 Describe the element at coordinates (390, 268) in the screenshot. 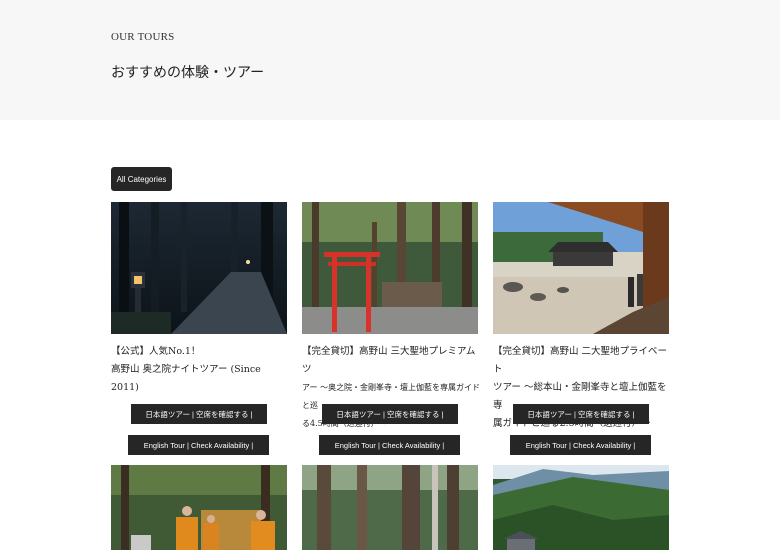

I see `tour-image-torii-gate` at that location.